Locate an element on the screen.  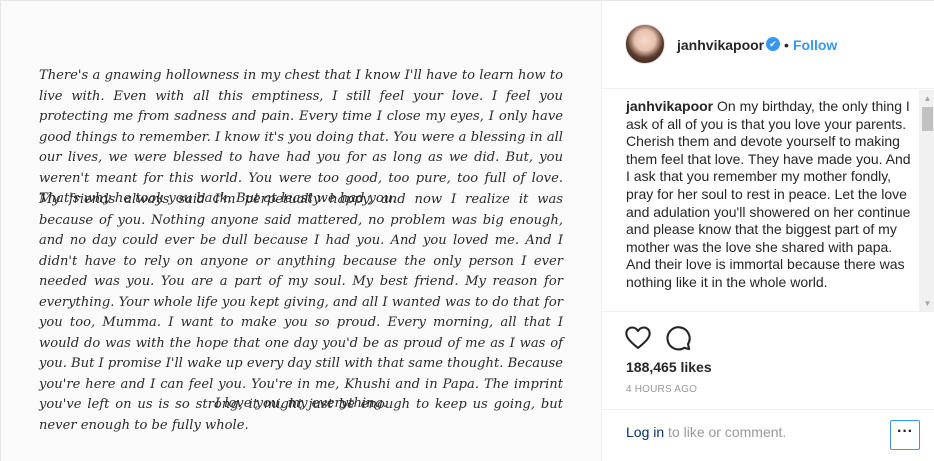
login-prompt-text: to like or comment. is located at coordinates (725, 432).